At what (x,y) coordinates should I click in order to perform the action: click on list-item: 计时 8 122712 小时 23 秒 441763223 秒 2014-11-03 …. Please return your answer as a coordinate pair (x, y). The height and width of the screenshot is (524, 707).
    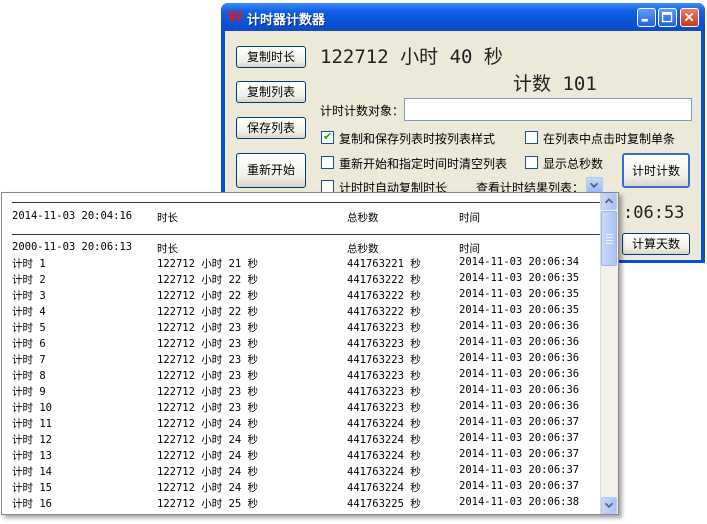
    Looking at the image, I should click on (307, 376).